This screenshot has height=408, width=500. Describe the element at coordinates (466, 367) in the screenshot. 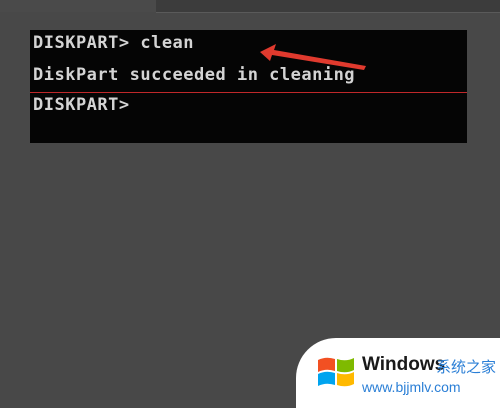

I see `watermark-subtitle: 系统之家` at that location.